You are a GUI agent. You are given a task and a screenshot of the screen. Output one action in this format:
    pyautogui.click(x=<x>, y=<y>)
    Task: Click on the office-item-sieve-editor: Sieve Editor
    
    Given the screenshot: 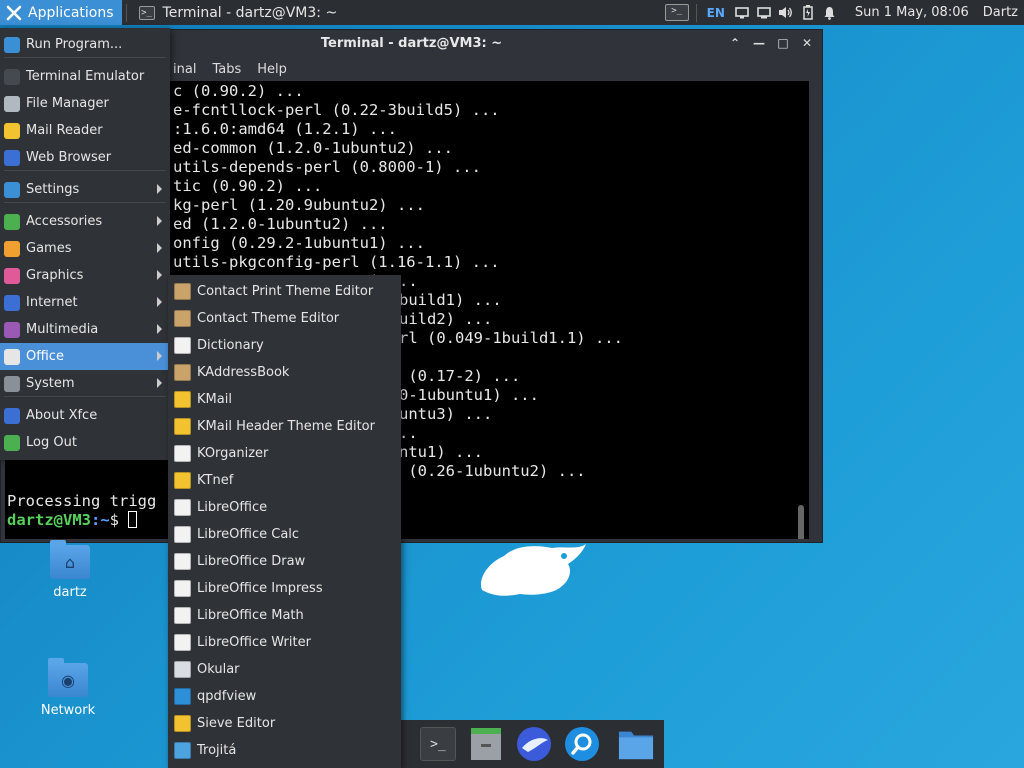 What is the action you would take?
    pyautogui.click(x=284, y=723)
    